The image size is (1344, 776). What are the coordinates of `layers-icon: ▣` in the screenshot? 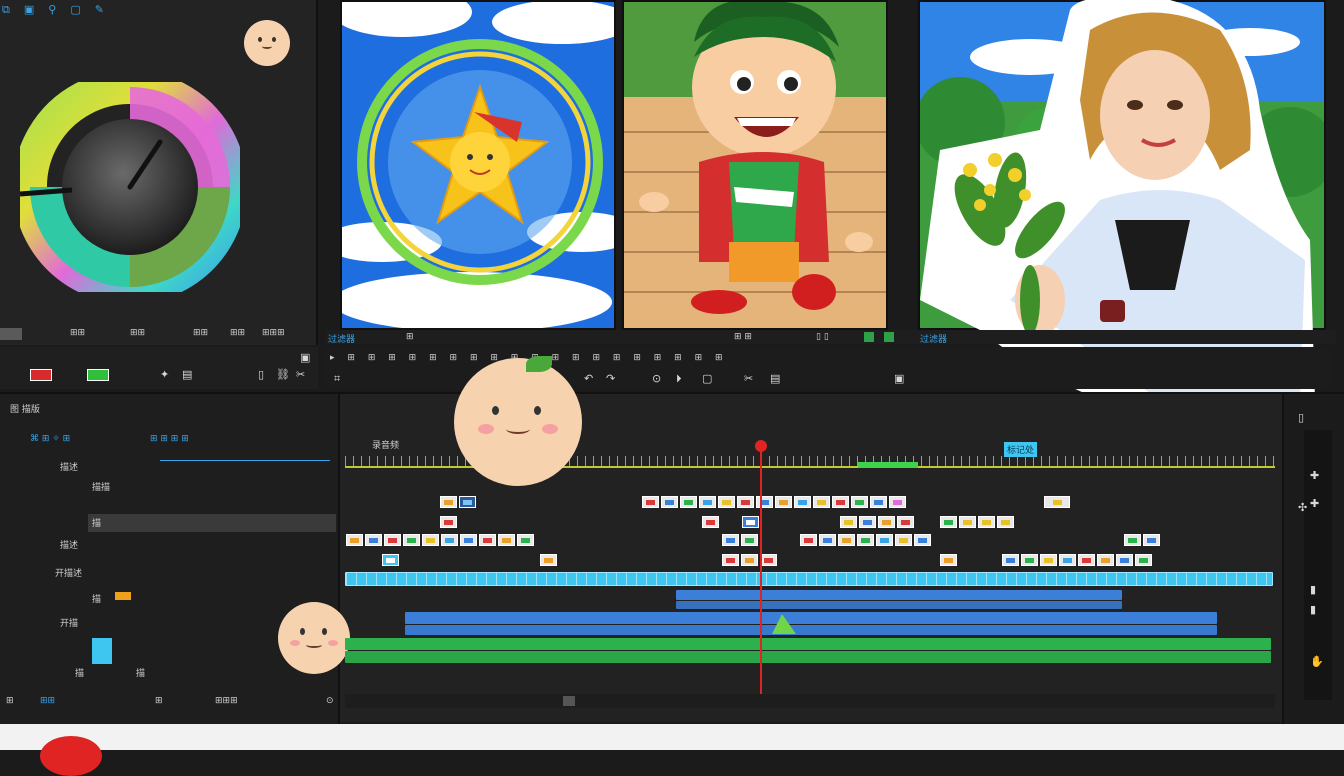 It's located at (29, 12).